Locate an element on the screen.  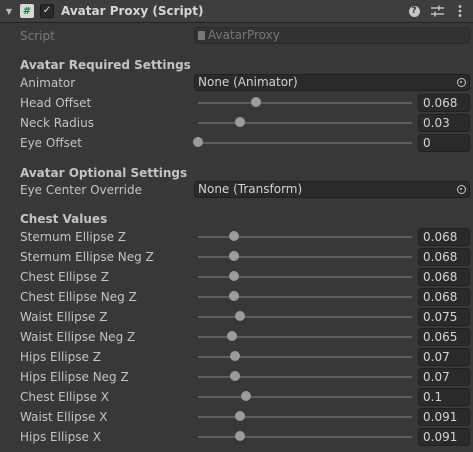
animator-field: None (Animator) is located at coordinates (332, 82).